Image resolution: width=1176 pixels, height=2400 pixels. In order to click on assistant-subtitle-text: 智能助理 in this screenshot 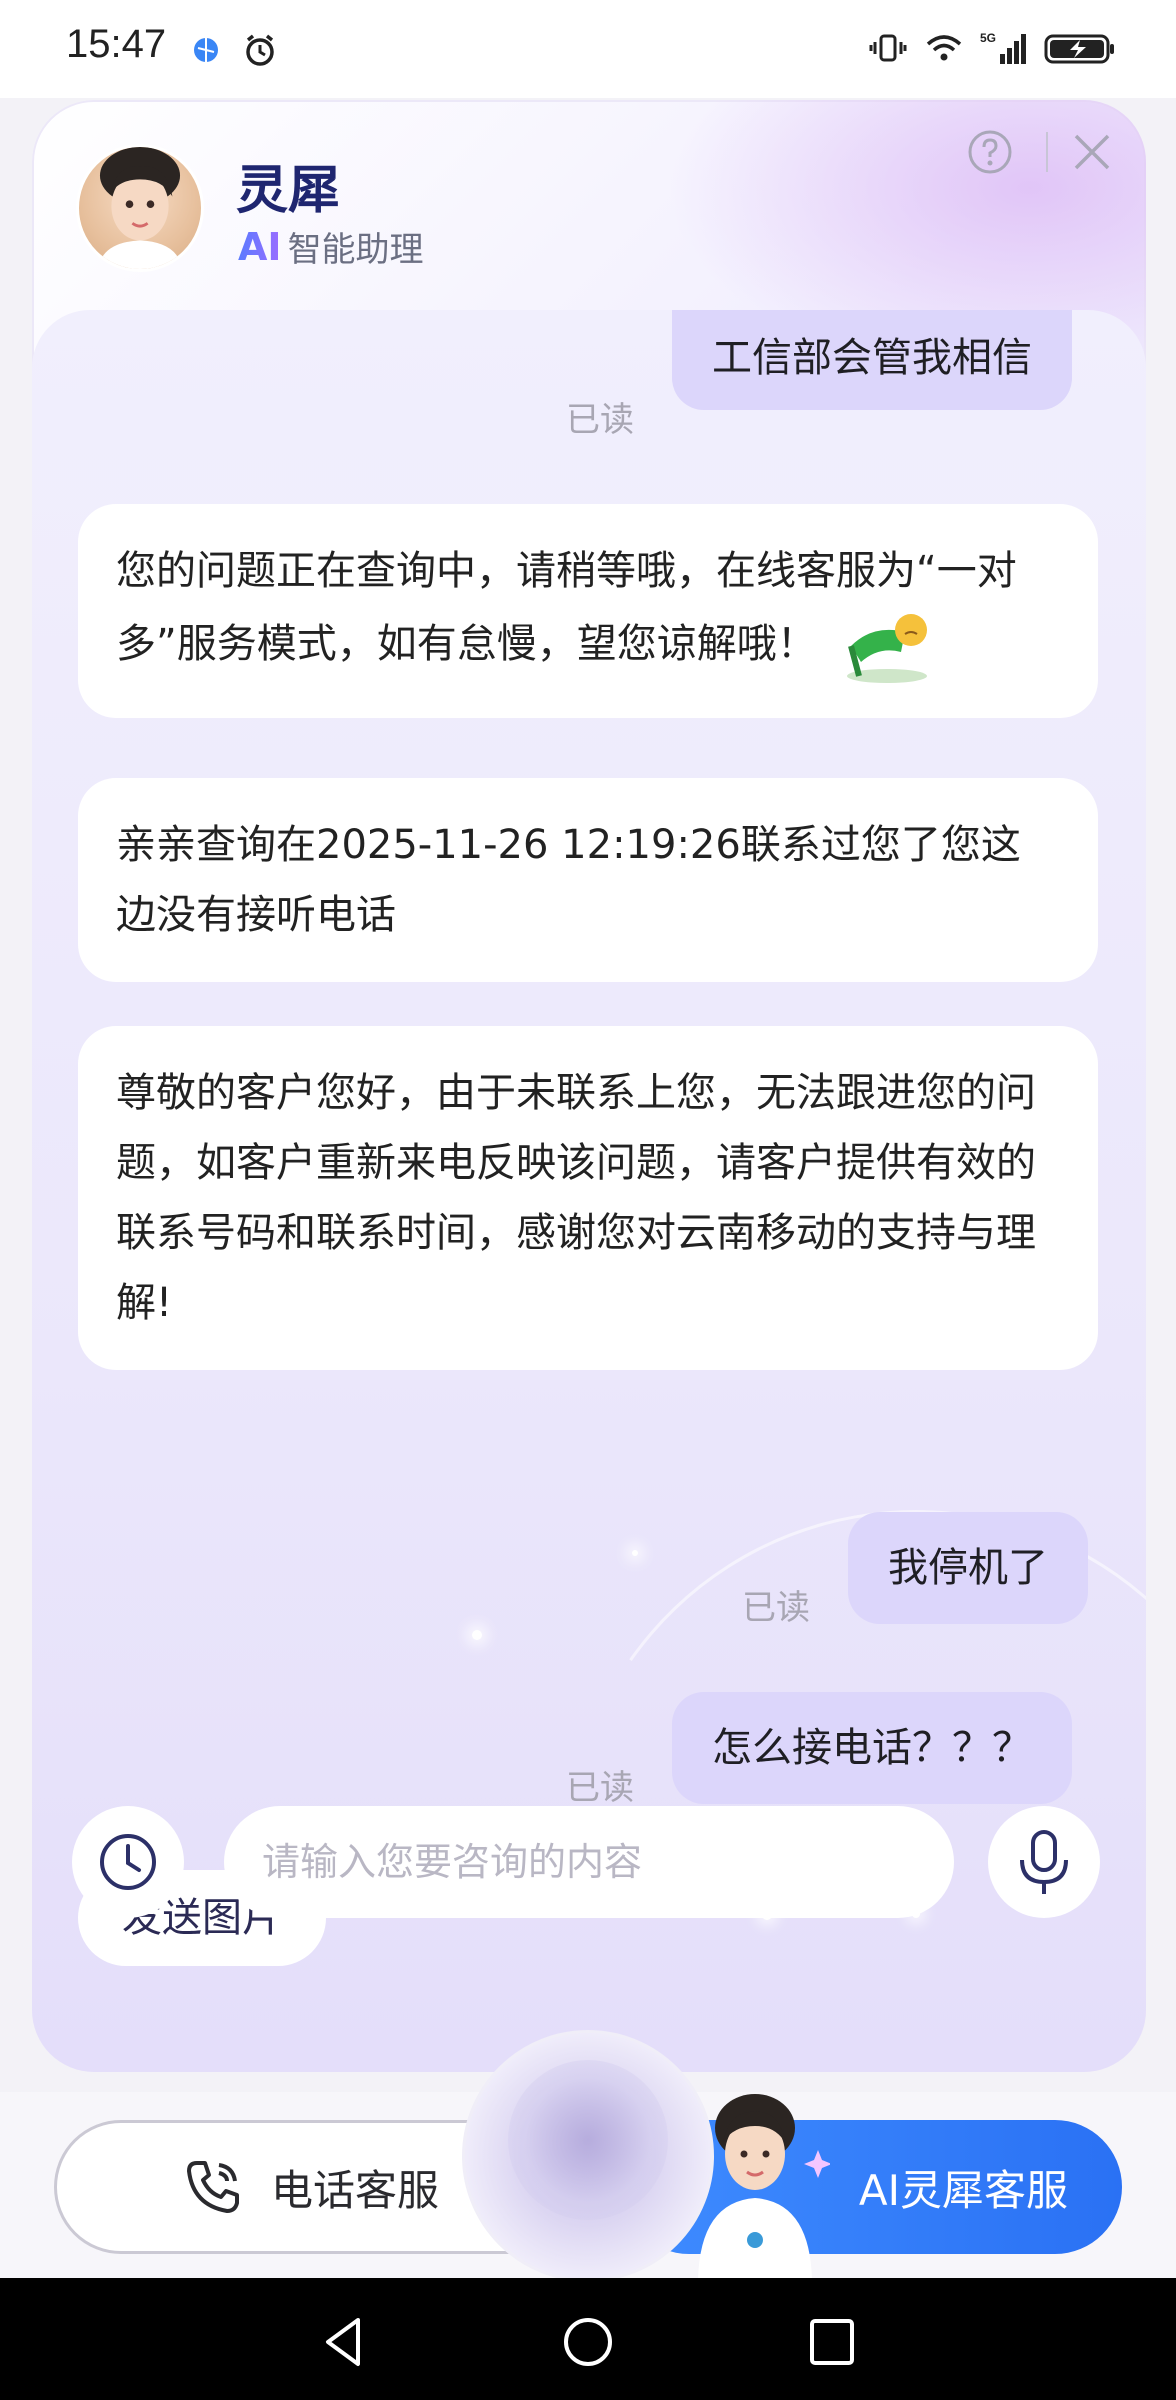, I will do `click(355, 250)`.